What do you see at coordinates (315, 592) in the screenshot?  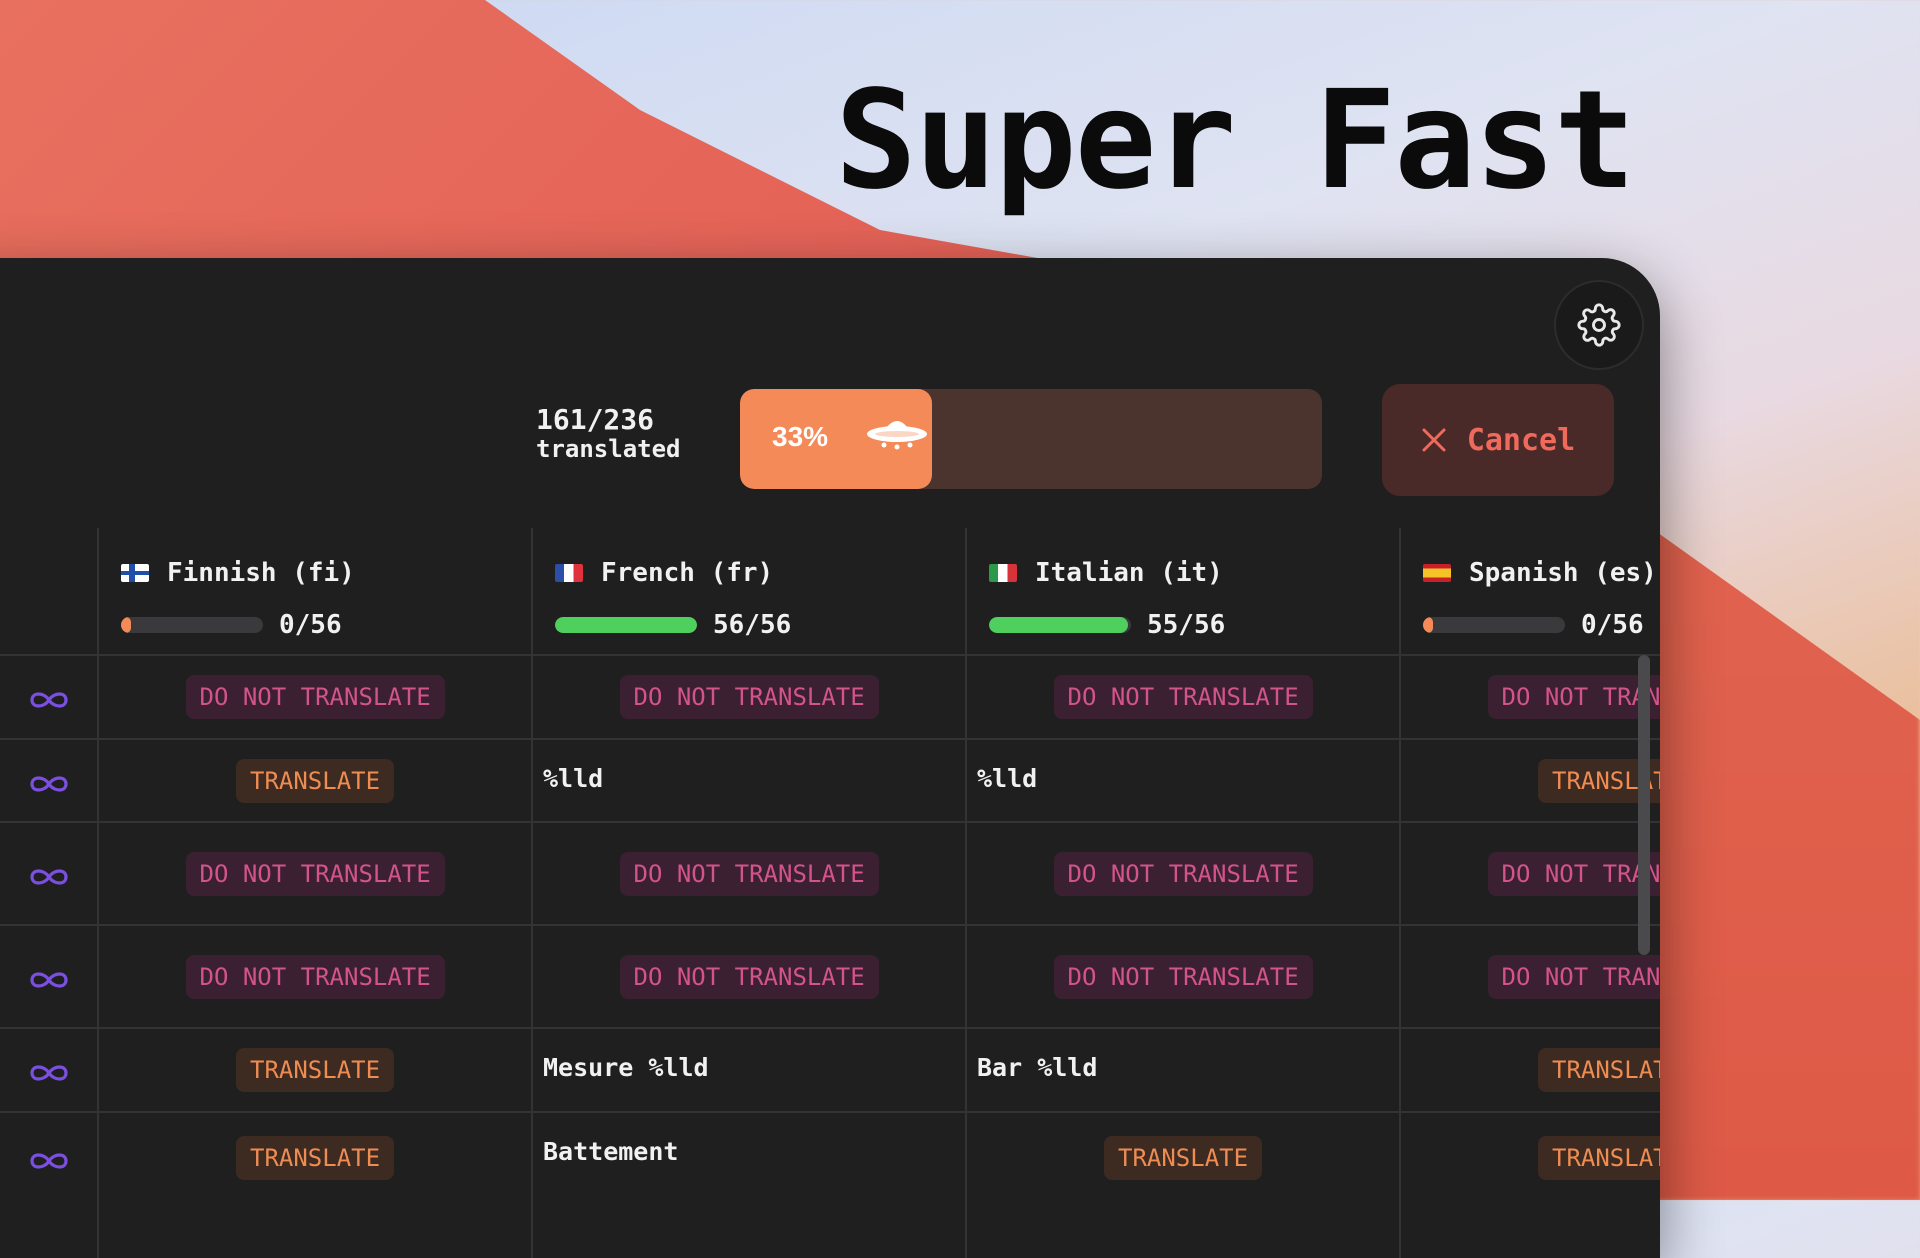 I see `language-header-fi: Finnish (fi) 0/56` at bounding box center [315, 592].